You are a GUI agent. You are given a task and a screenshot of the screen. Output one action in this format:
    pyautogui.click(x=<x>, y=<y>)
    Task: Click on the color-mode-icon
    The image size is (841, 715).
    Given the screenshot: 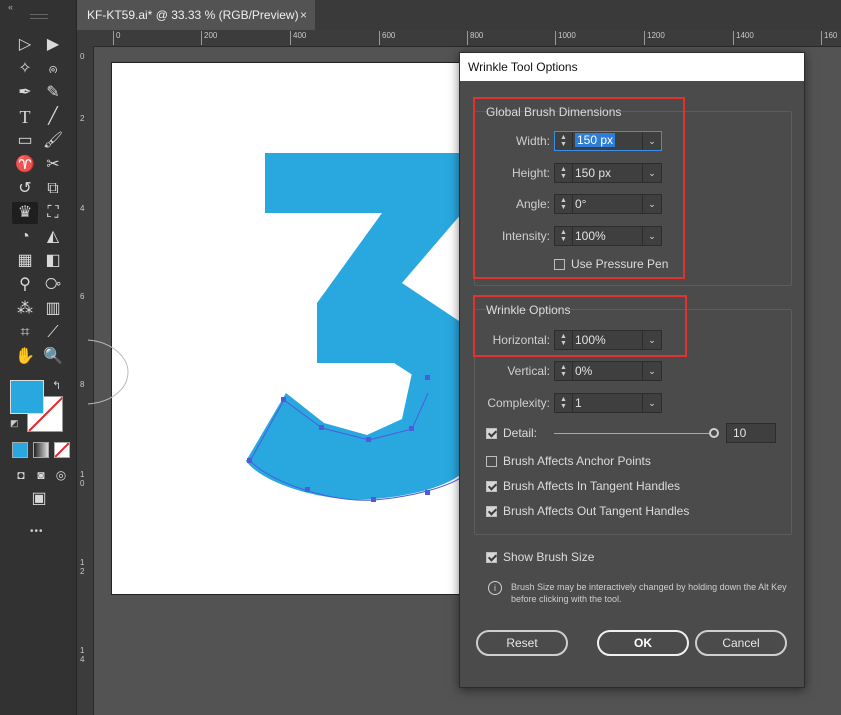 What is the action you would take?
    pyautogui.click(x=20, y=450)
    